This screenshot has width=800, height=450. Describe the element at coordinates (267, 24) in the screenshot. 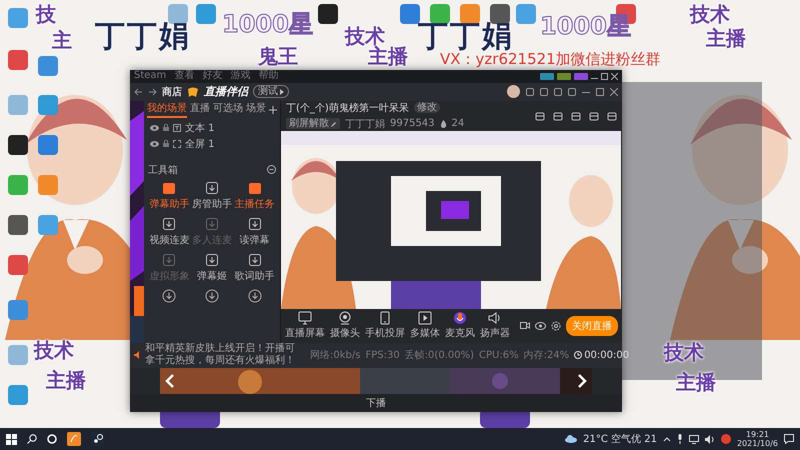

I see `overlay-text: 1000星` at that location.